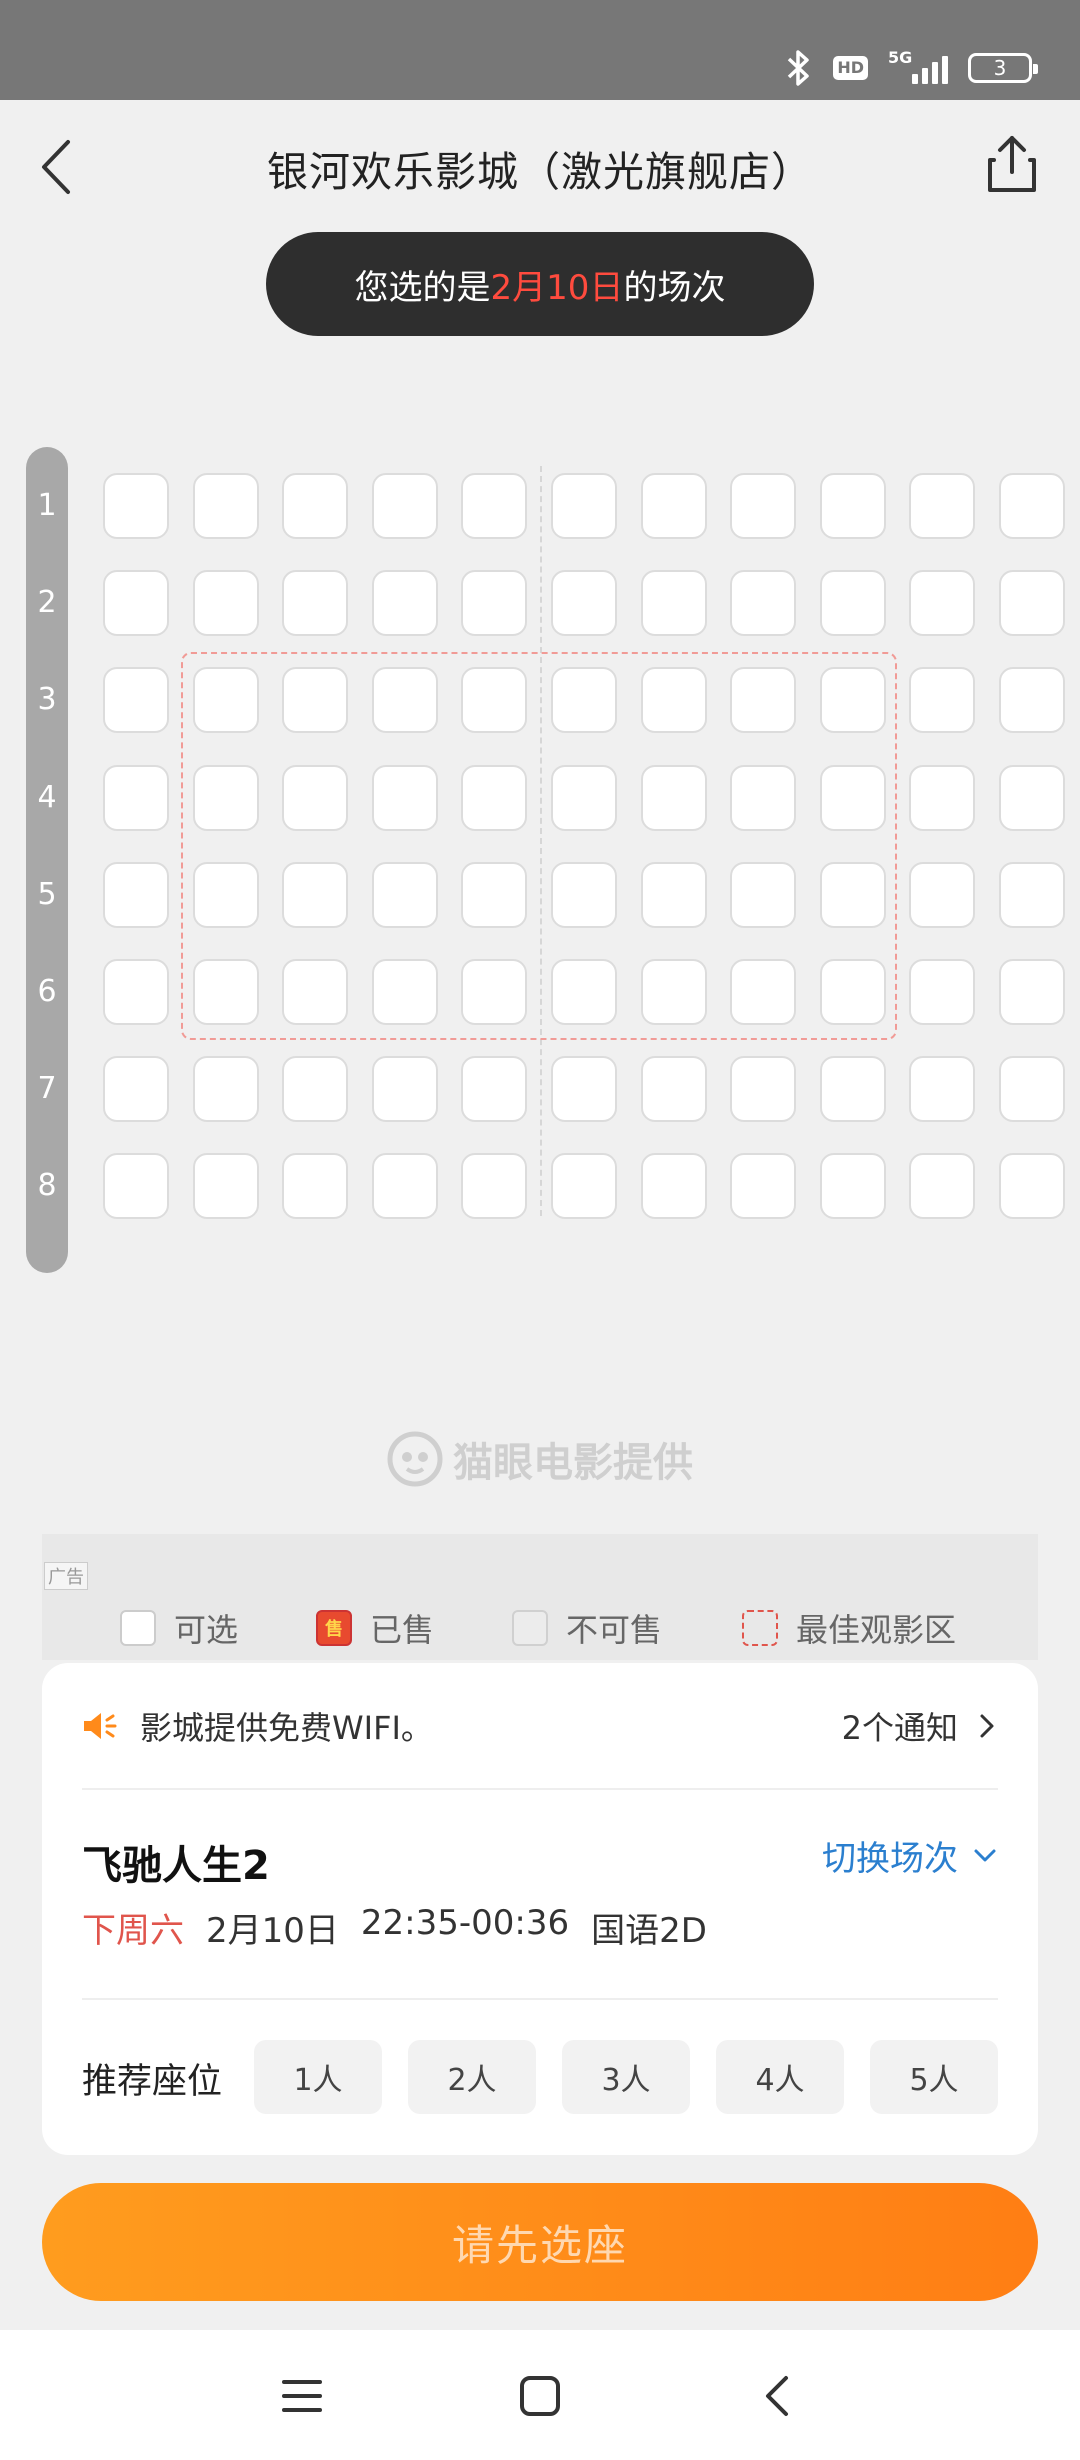  Describe the element at coordinates (206, 1630) in the screenshot. I see `legend-available-label: 可选` at that location.